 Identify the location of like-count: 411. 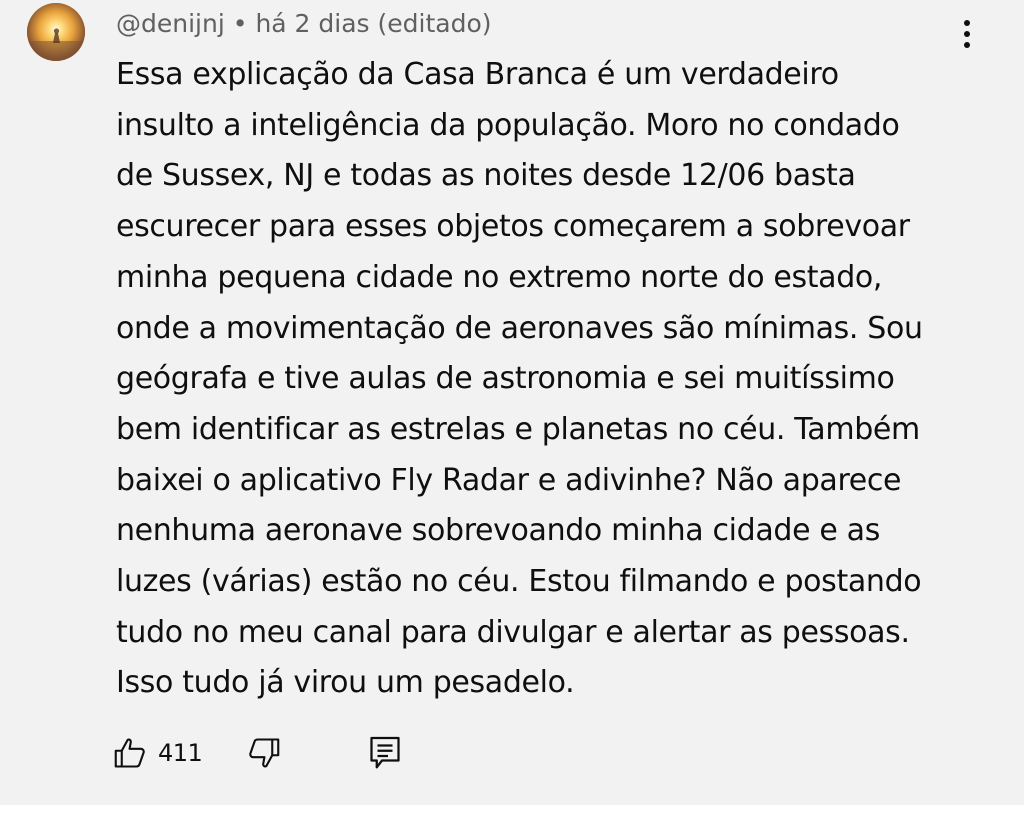
(180, 753).